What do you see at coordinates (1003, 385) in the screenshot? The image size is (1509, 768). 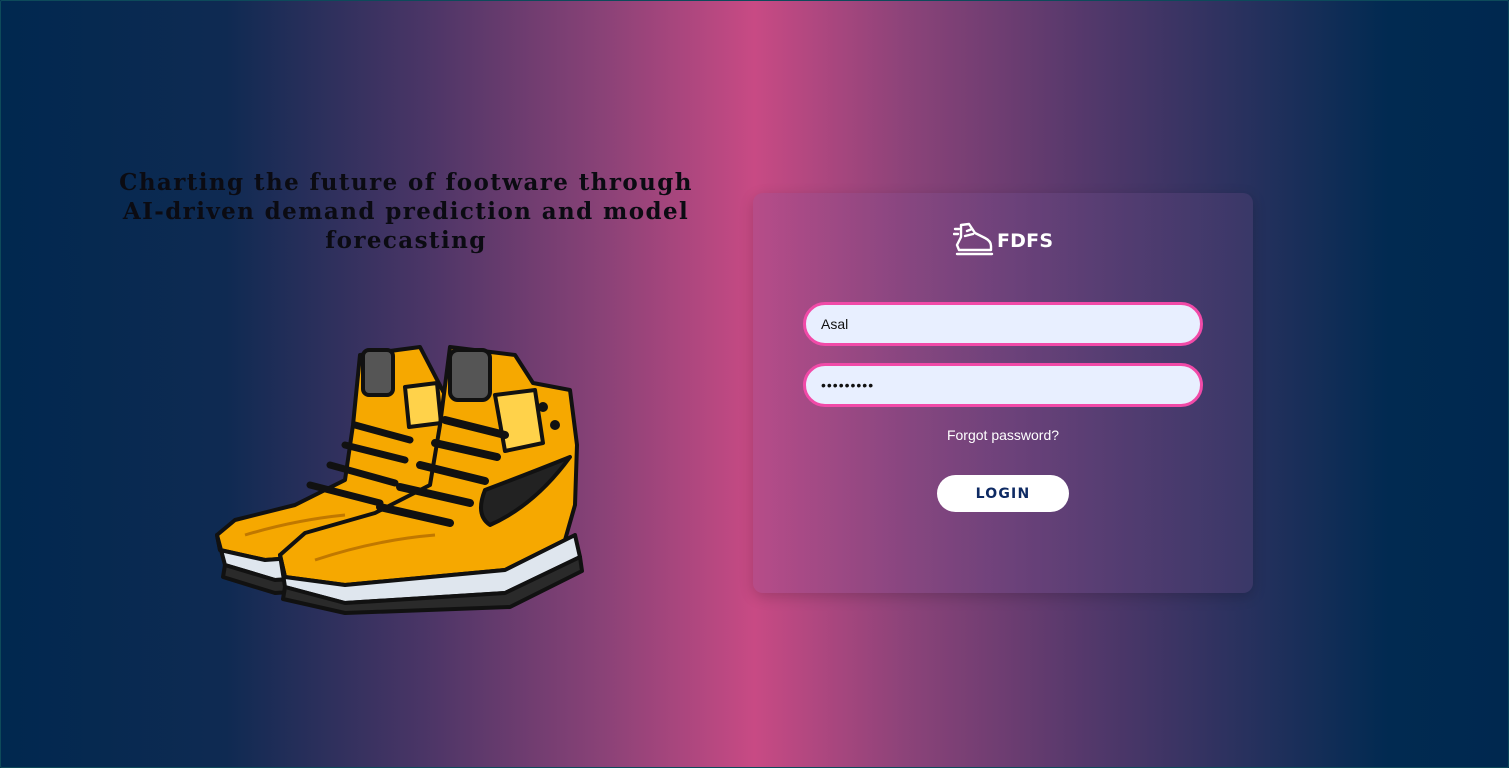 I see `password-input` at bounding box center [1003, 385].